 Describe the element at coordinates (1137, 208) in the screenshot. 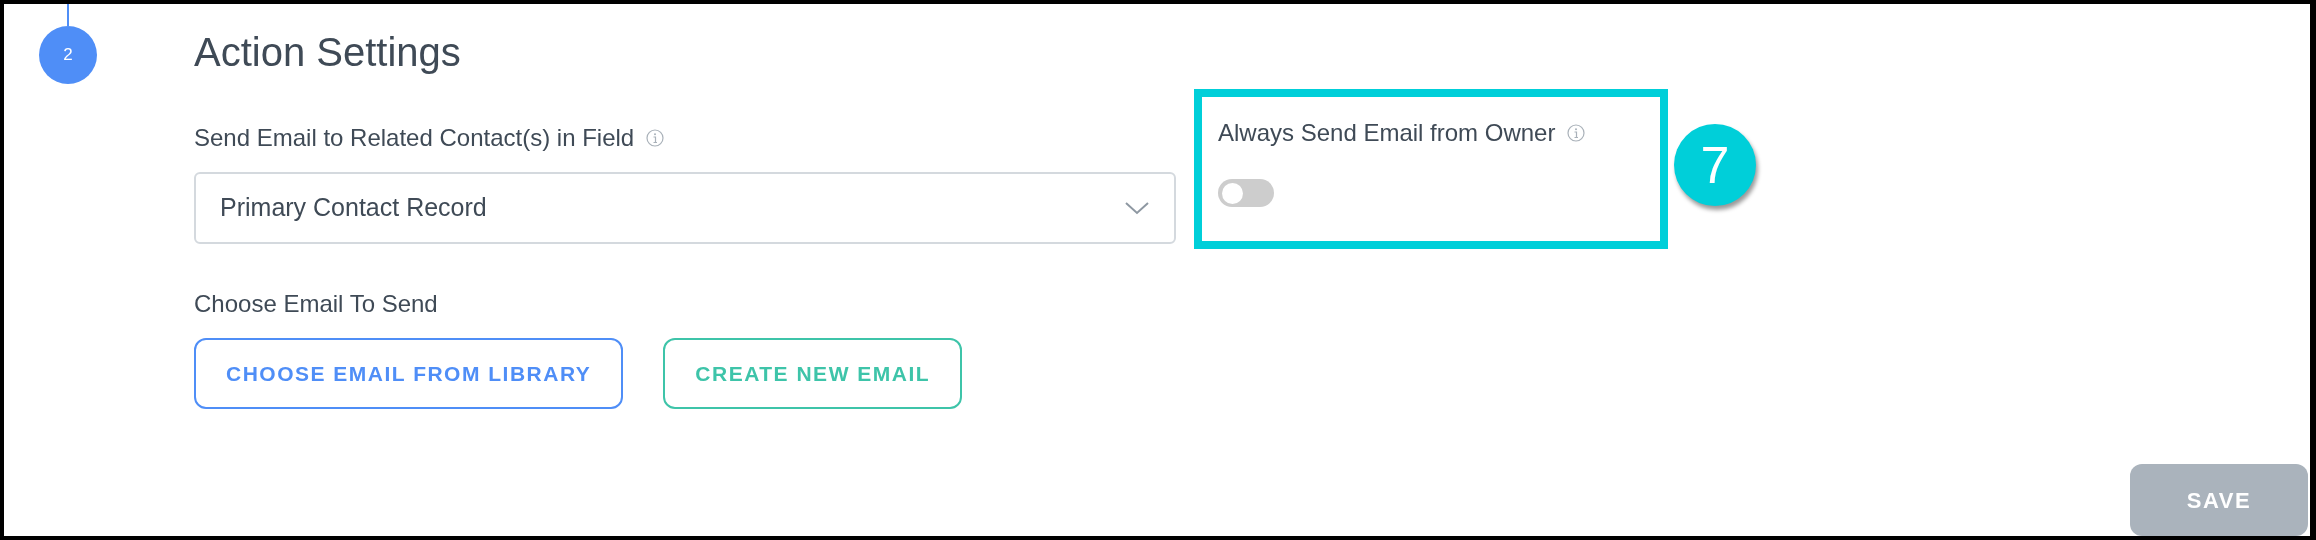

I see `chevron-down-icon` at that location.